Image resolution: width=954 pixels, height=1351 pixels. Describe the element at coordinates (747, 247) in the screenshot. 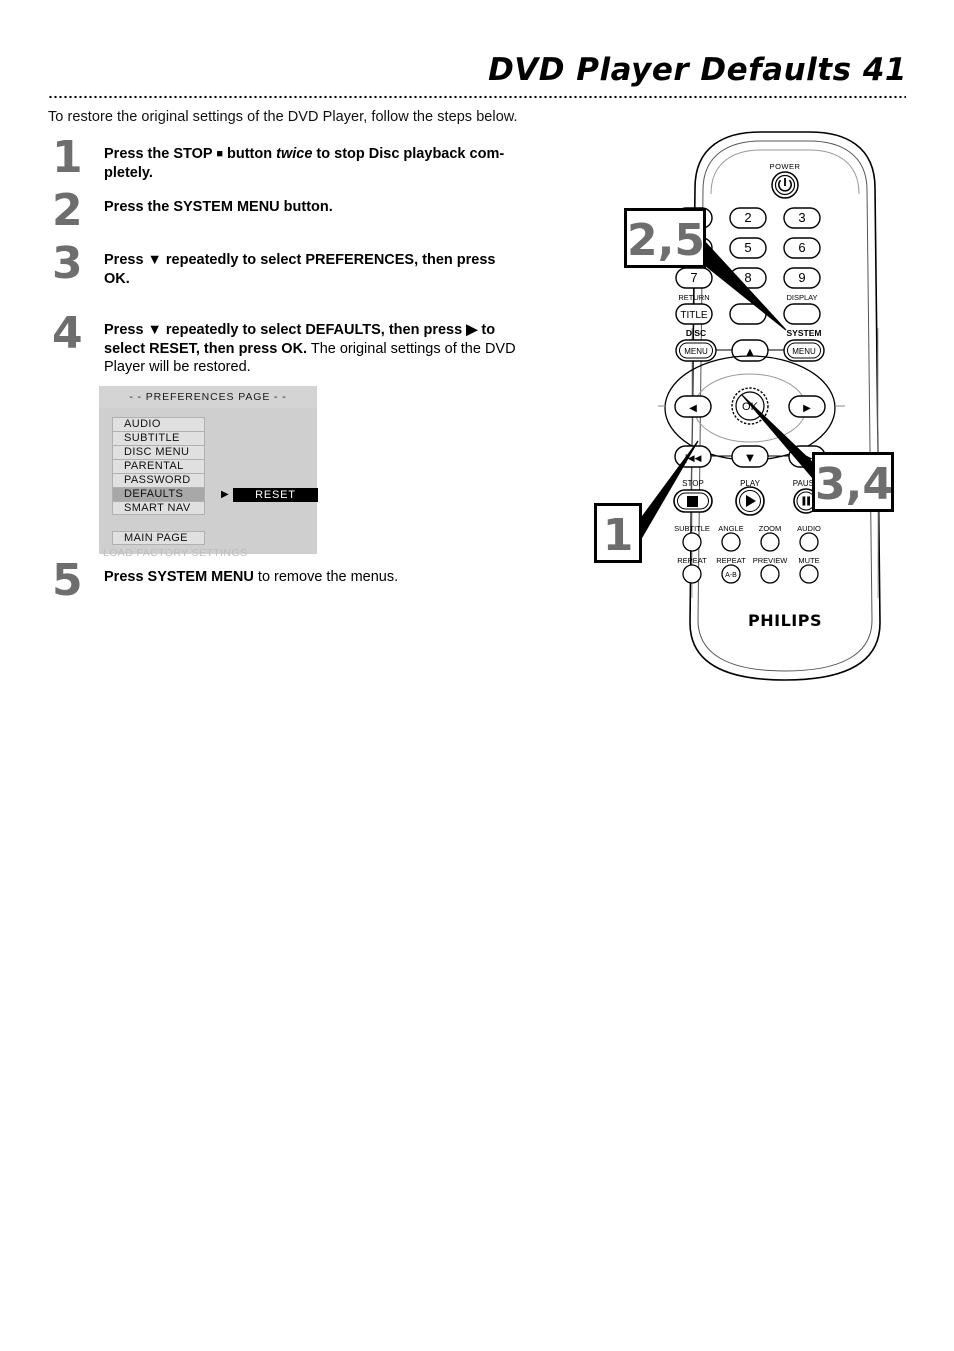

I see `svg-text: 5` at that location.